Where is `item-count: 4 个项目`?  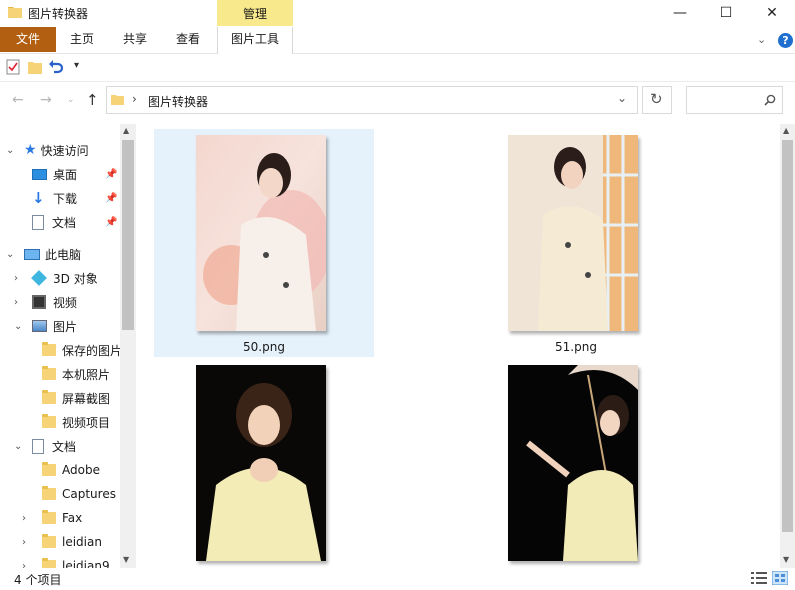
item-count: 4 个项目 is located at coordinates (38, 580).